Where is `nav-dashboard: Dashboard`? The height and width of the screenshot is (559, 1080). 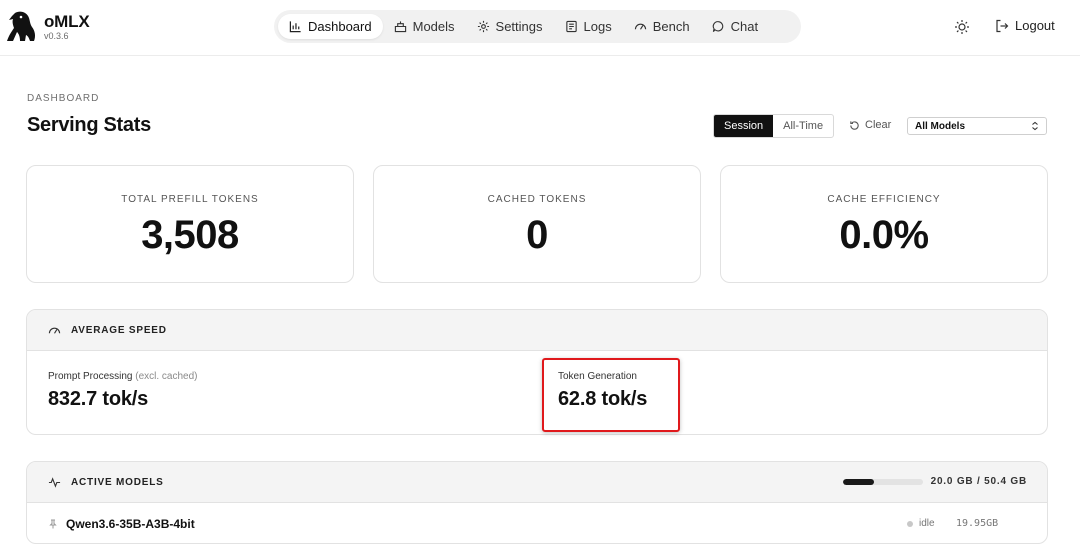
nav-dashboard: Dashboard is located at coordinates (330, 26).